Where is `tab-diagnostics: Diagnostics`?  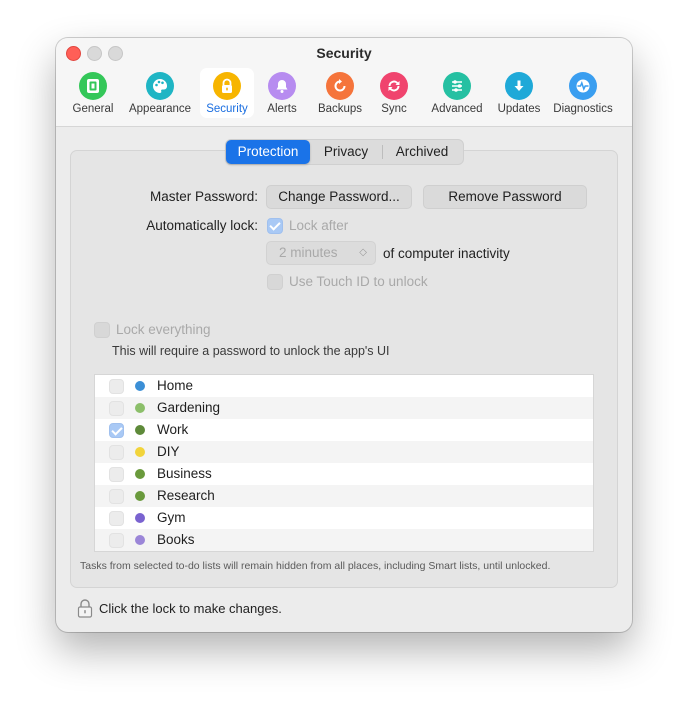
tab-diagnostics: Diagnostics is located at coordinates (583, 93).